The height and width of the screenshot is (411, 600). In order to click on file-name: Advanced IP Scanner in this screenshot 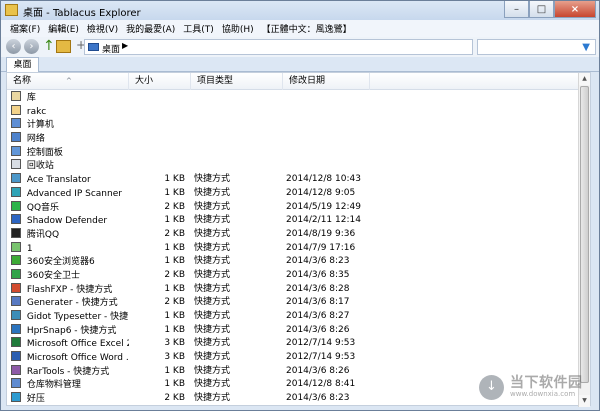, I will do `click(74, 193)`.